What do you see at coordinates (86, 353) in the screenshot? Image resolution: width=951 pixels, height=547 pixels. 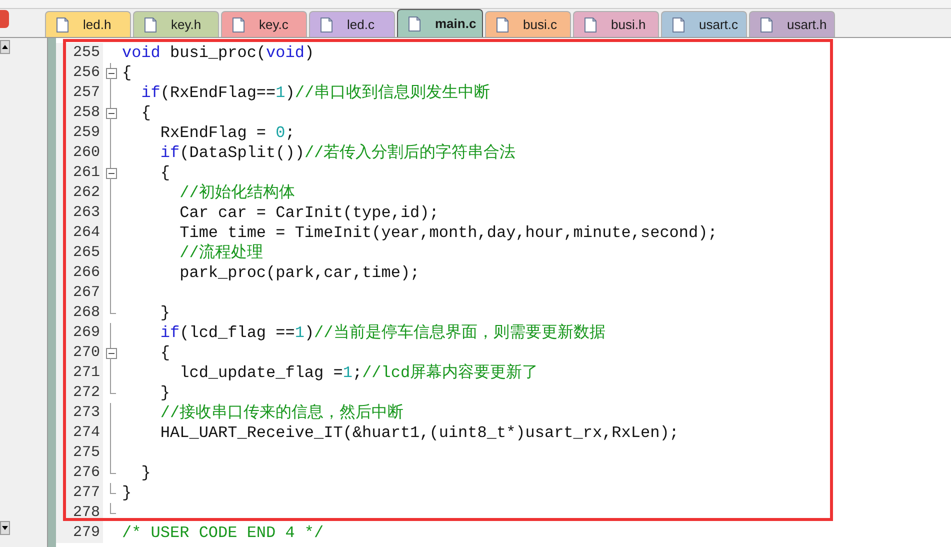 I see `line-number: 270` at bounding box center [86, 353].